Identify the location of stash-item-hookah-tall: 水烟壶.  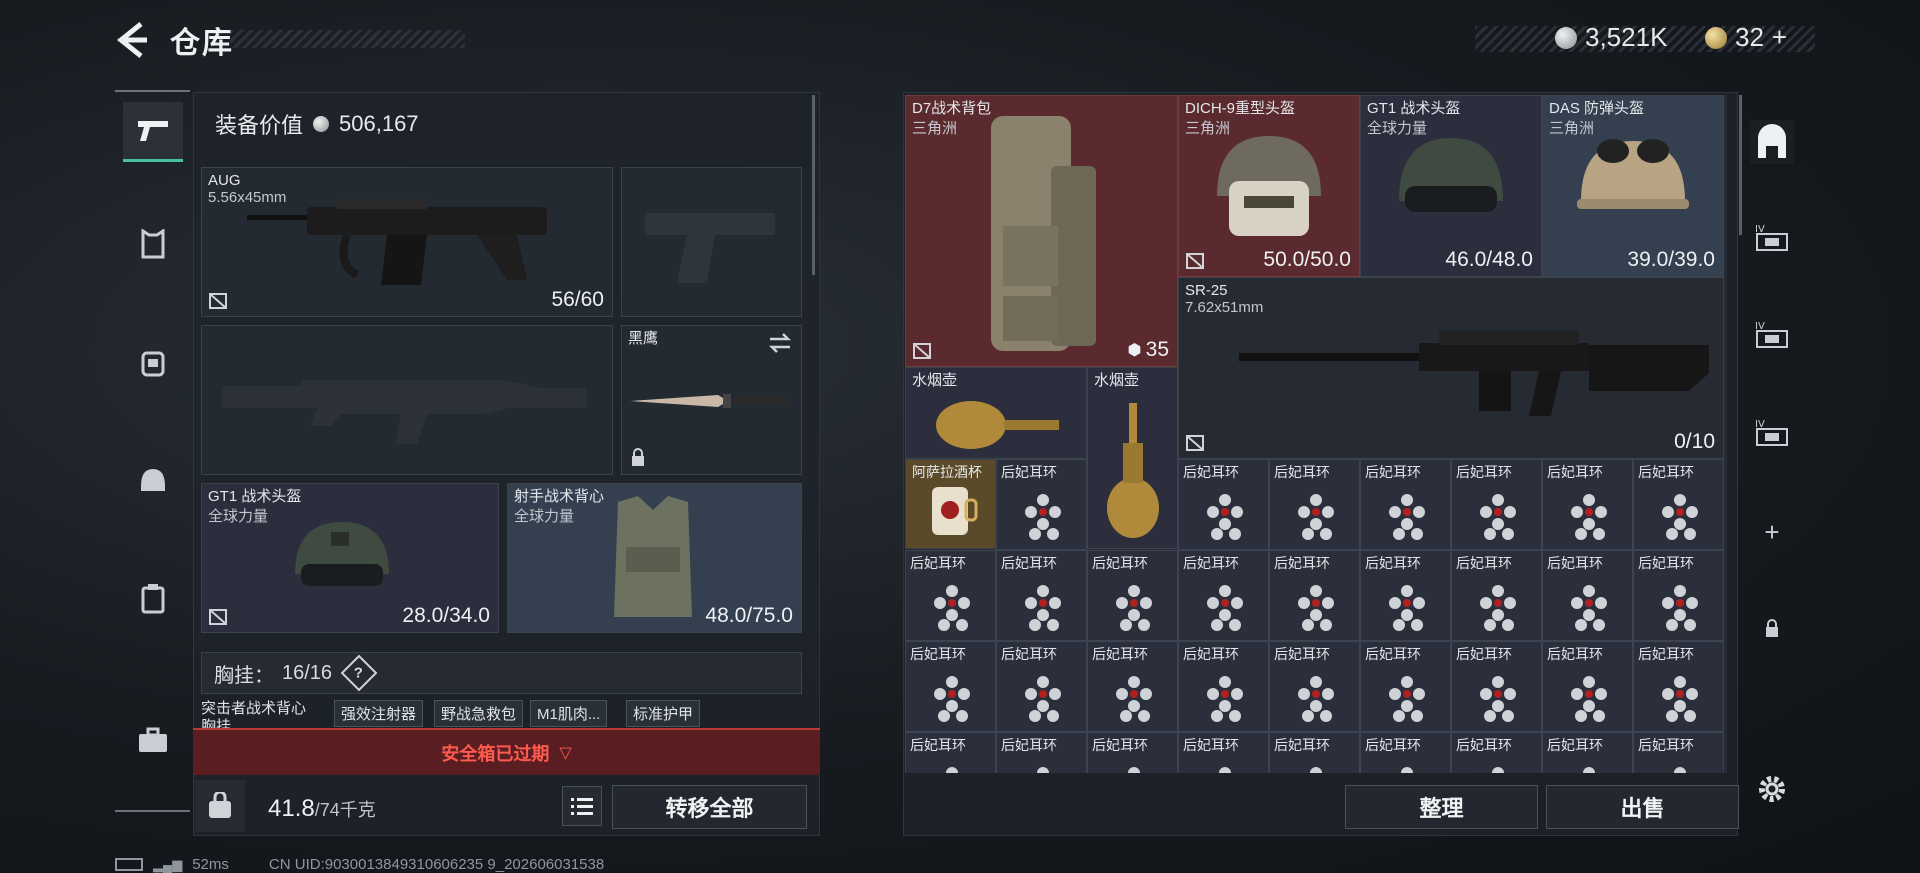
(1132, 458).